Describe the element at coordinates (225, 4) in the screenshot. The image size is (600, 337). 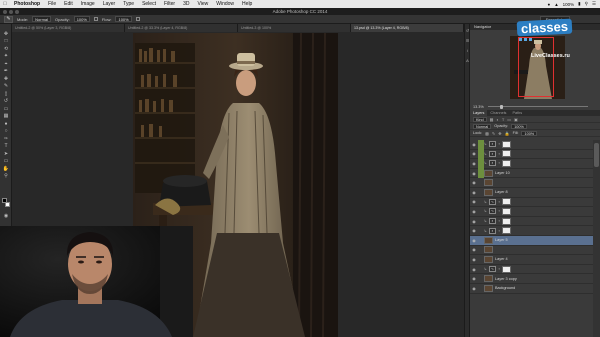
I see `menu-window: Window` at that location.